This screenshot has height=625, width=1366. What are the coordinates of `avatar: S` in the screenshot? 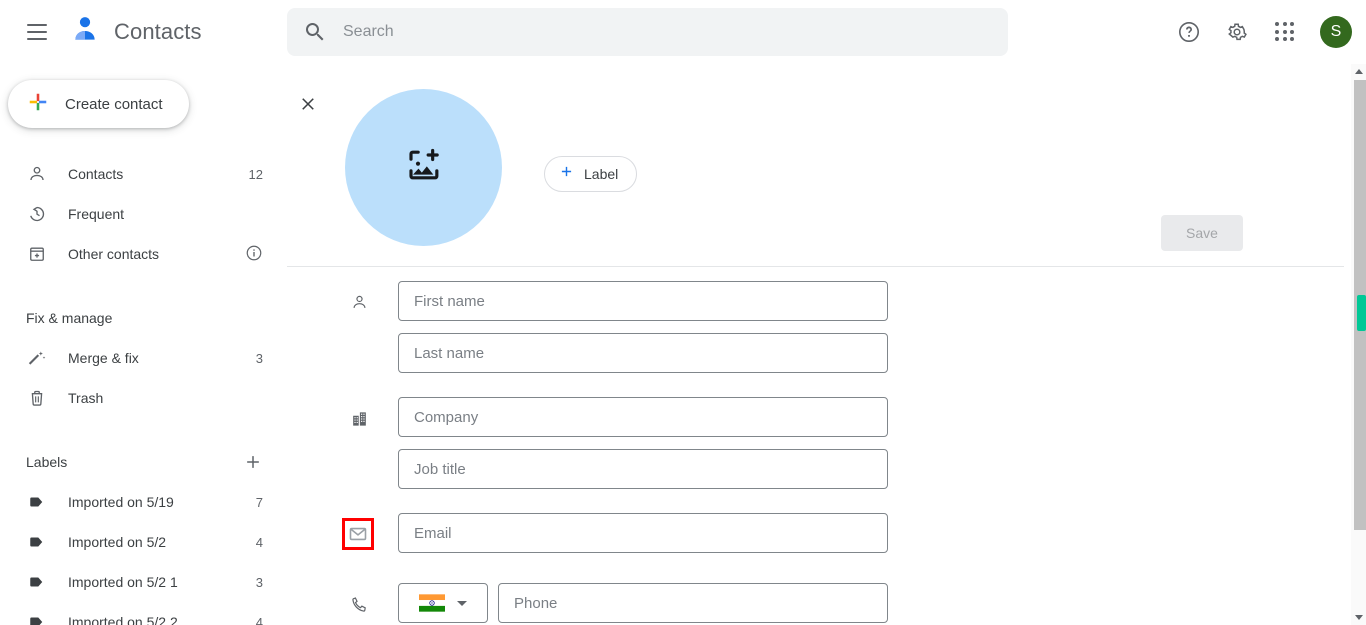 It's located at (1336, 32).